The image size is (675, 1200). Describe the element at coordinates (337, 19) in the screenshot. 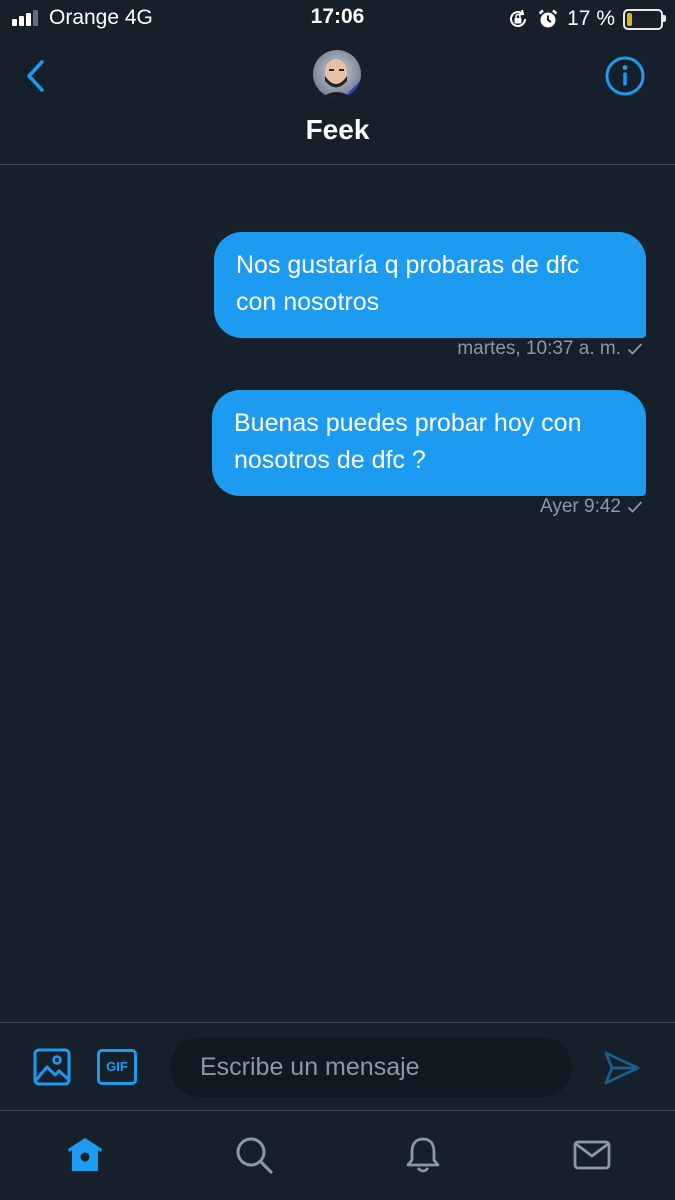

I see `status-bar: Orange 4G 17:06 17 %` at that location.